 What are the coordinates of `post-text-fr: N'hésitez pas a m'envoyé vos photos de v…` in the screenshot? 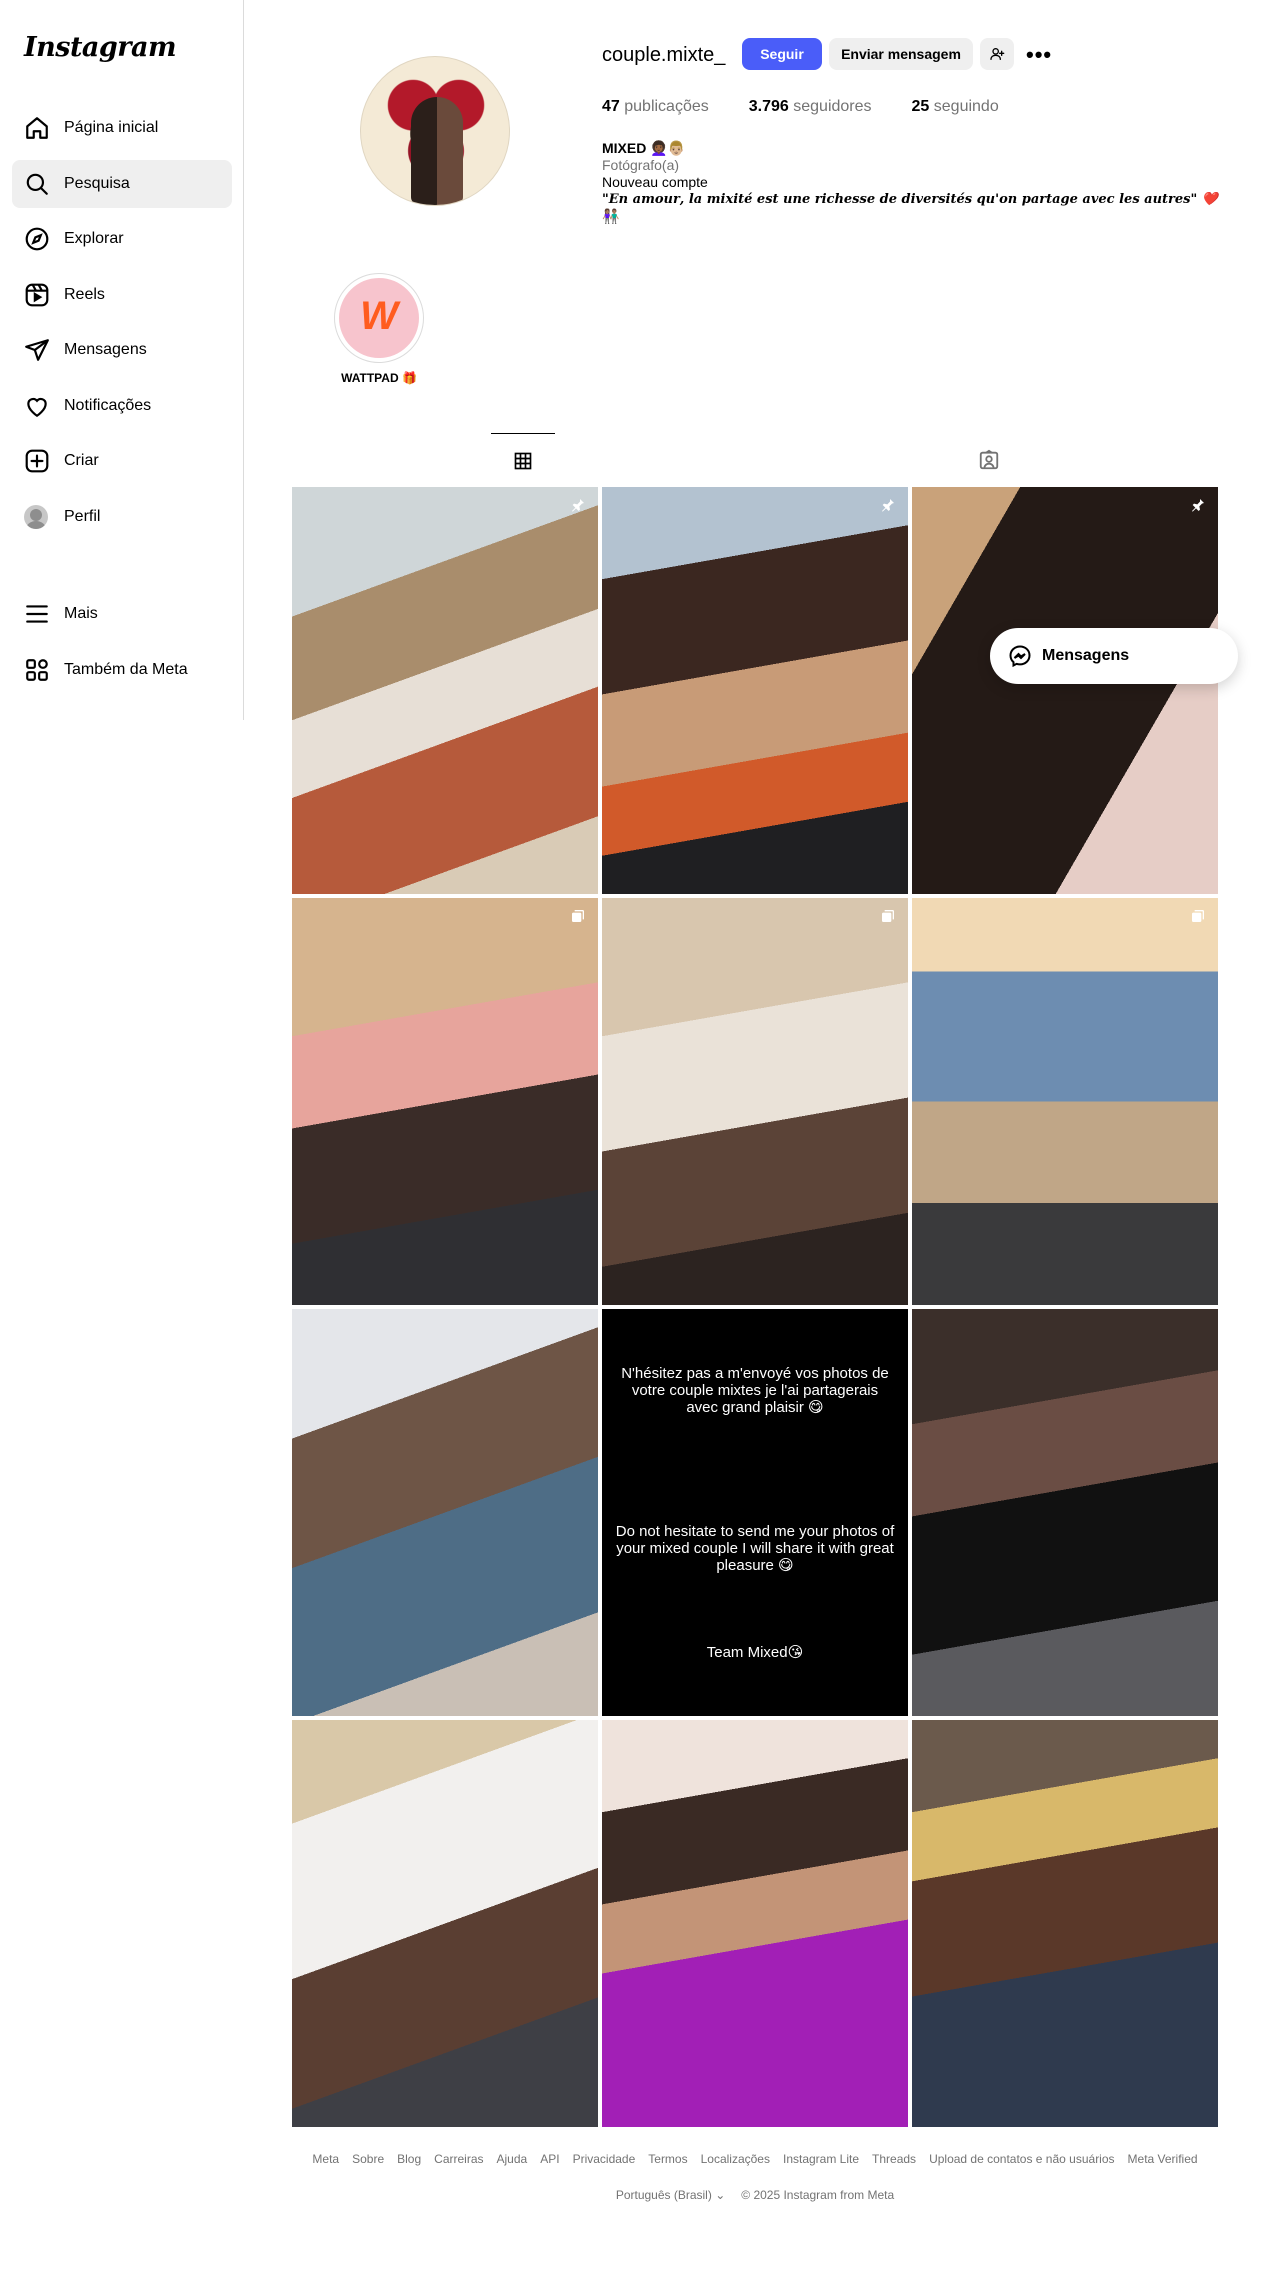 It's located at (755, 1390).